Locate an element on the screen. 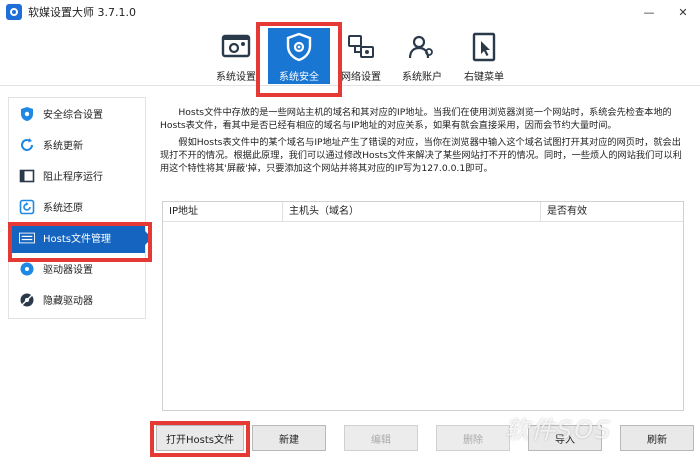  hidden-drive-icon is located at coordinates (27, 300).